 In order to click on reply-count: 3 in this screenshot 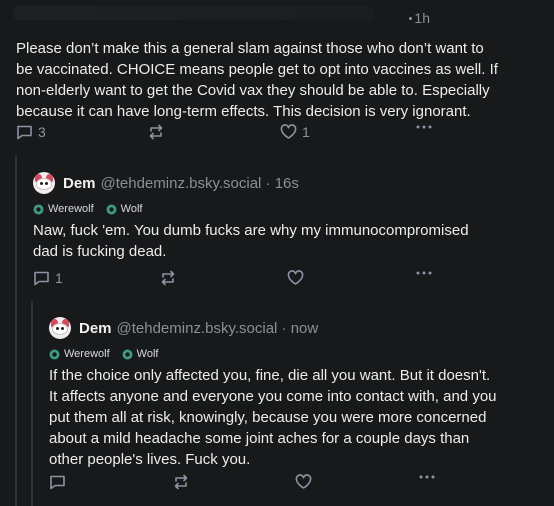, I will do `click(42, 132)`.